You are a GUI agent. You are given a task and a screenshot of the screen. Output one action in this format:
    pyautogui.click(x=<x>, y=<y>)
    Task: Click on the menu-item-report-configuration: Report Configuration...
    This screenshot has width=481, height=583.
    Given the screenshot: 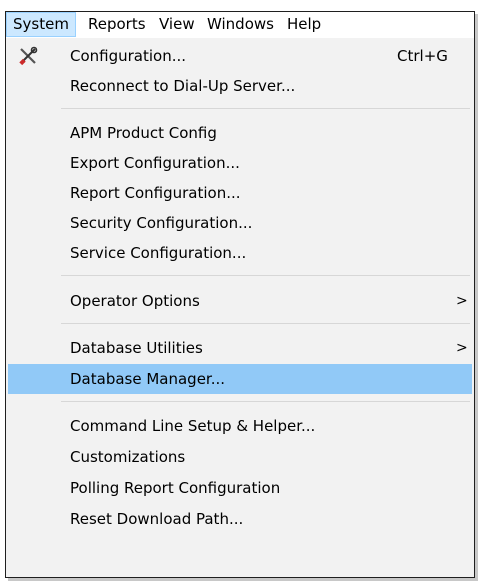 What is the action you would take?
    pyautogui.click(x=240, y=193)
    